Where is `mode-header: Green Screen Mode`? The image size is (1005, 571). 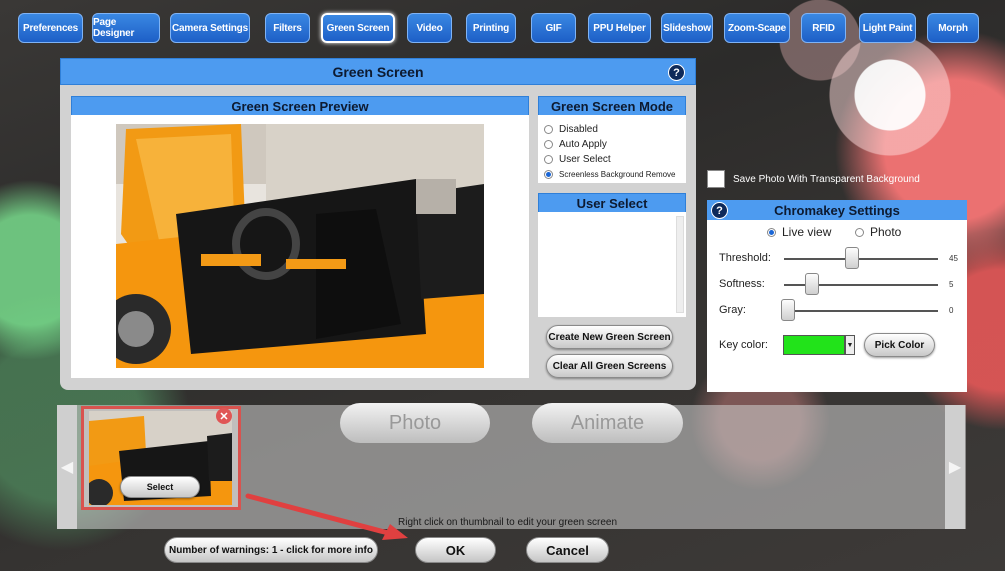
mode-header: Green Screen Mode is located at coordinates (612, 106).